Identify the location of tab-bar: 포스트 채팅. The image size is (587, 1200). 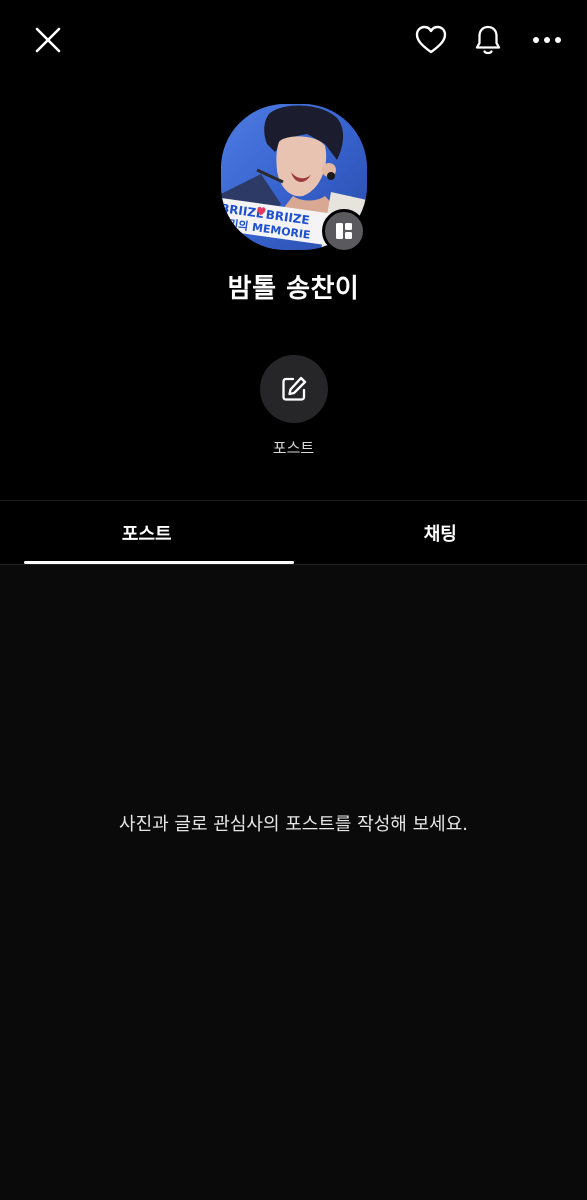
(293, 533).